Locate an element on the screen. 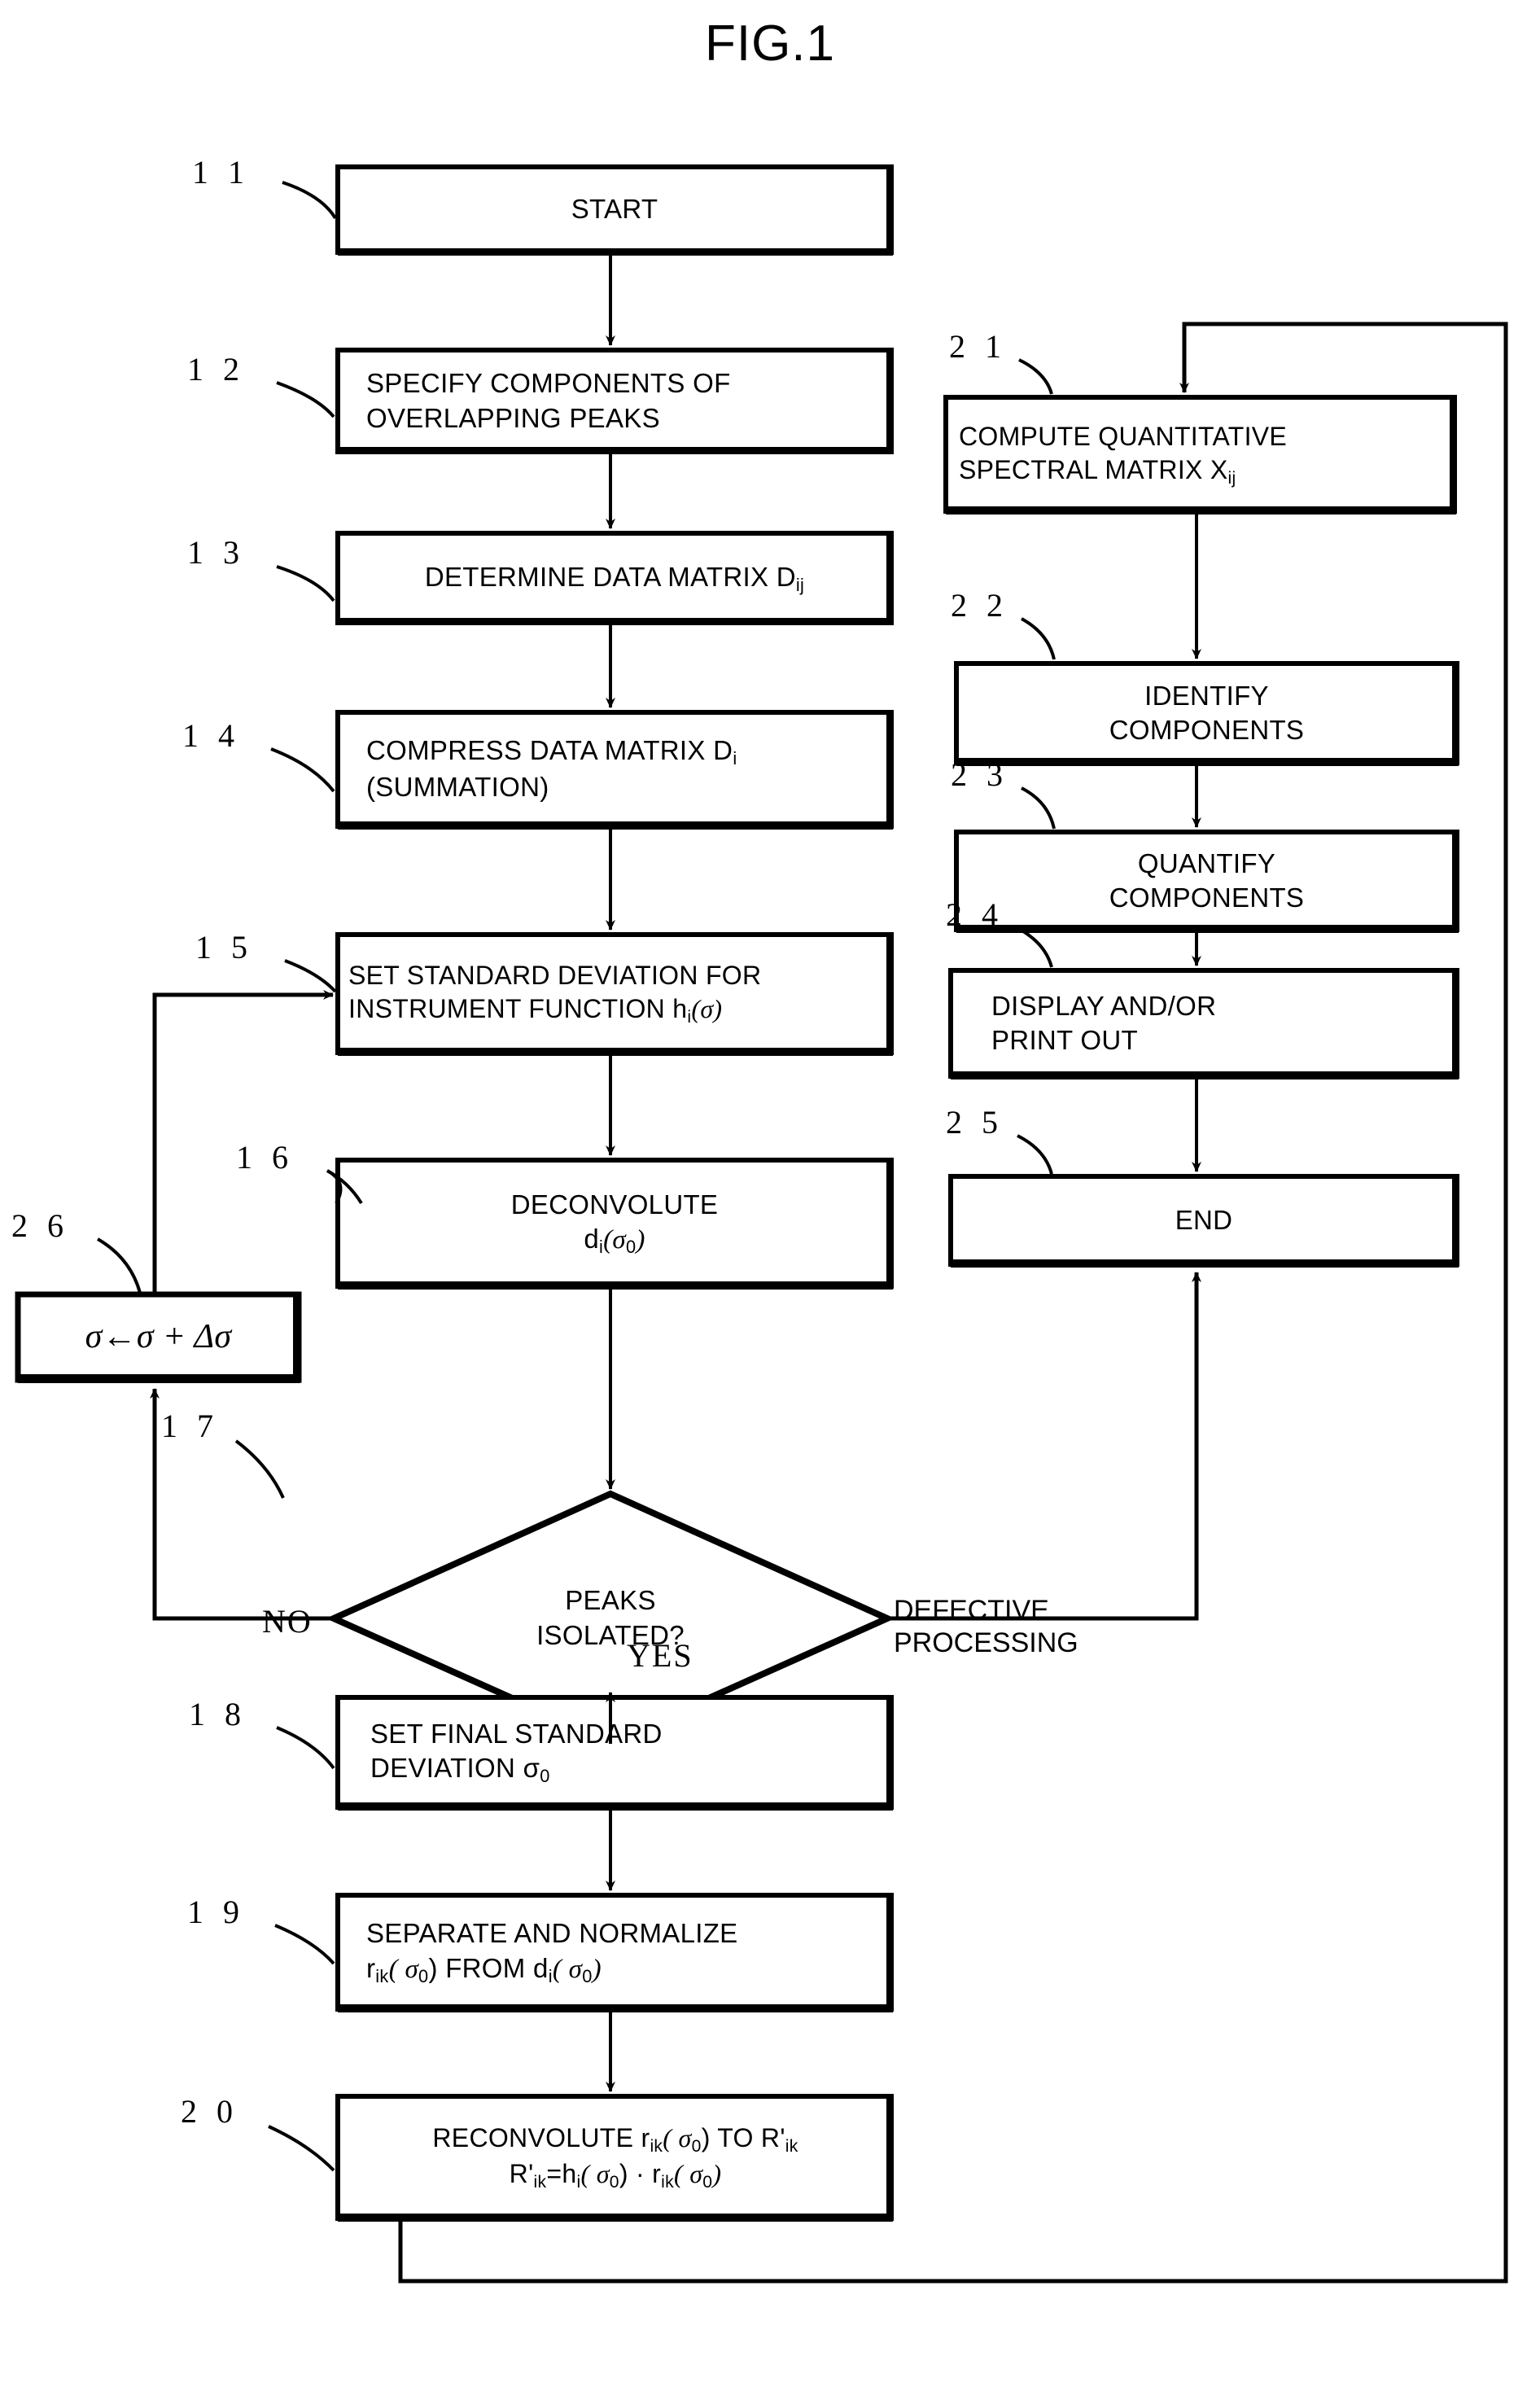 This screenshot has width=1540, height=2391. ref-numeral-18: 1 8 is located at coordinates (218, 1714).